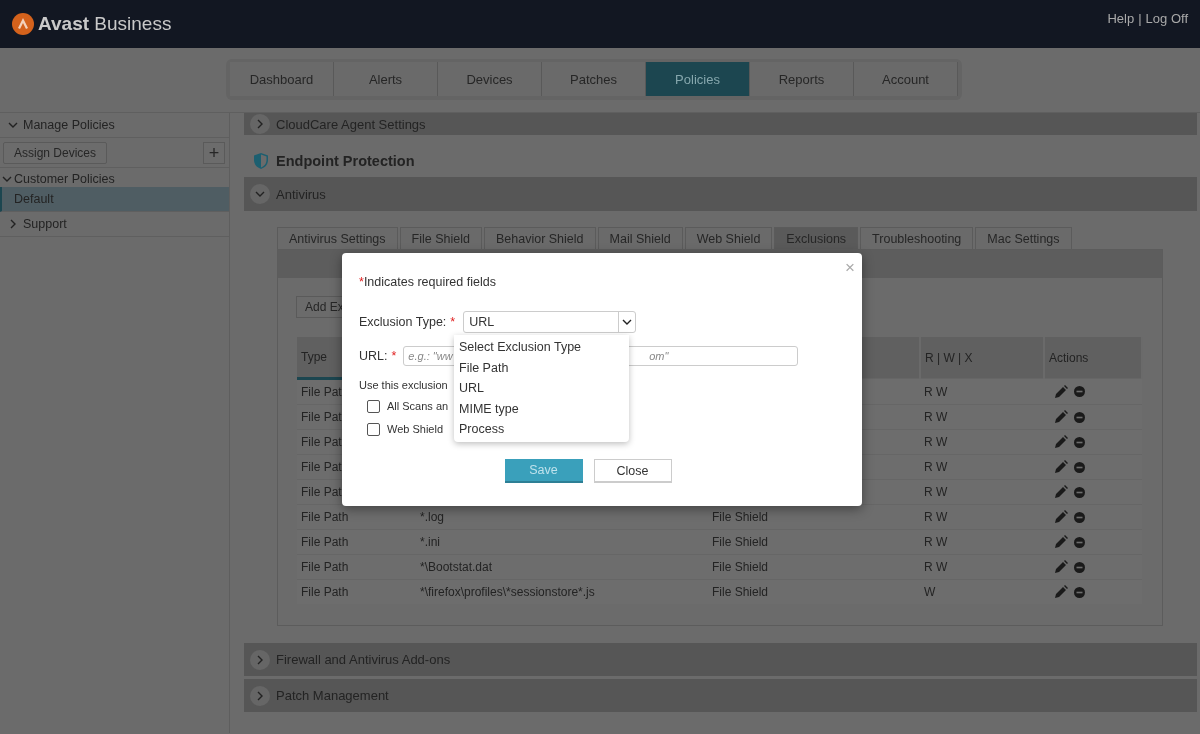  What do you see at coordinates (418, 406) in the screenshot?
I see `checkbox-label: All Scans an` at bounding box center [418, 406].